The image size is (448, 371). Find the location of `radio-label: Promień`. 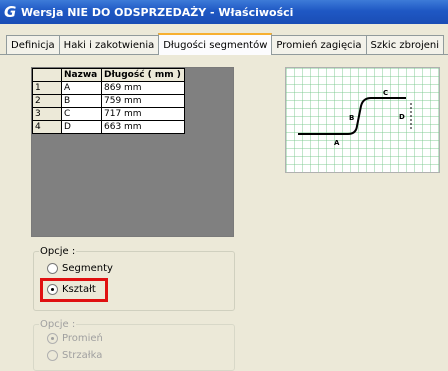

radio-label: Promień is located at coordinates (82, 338).